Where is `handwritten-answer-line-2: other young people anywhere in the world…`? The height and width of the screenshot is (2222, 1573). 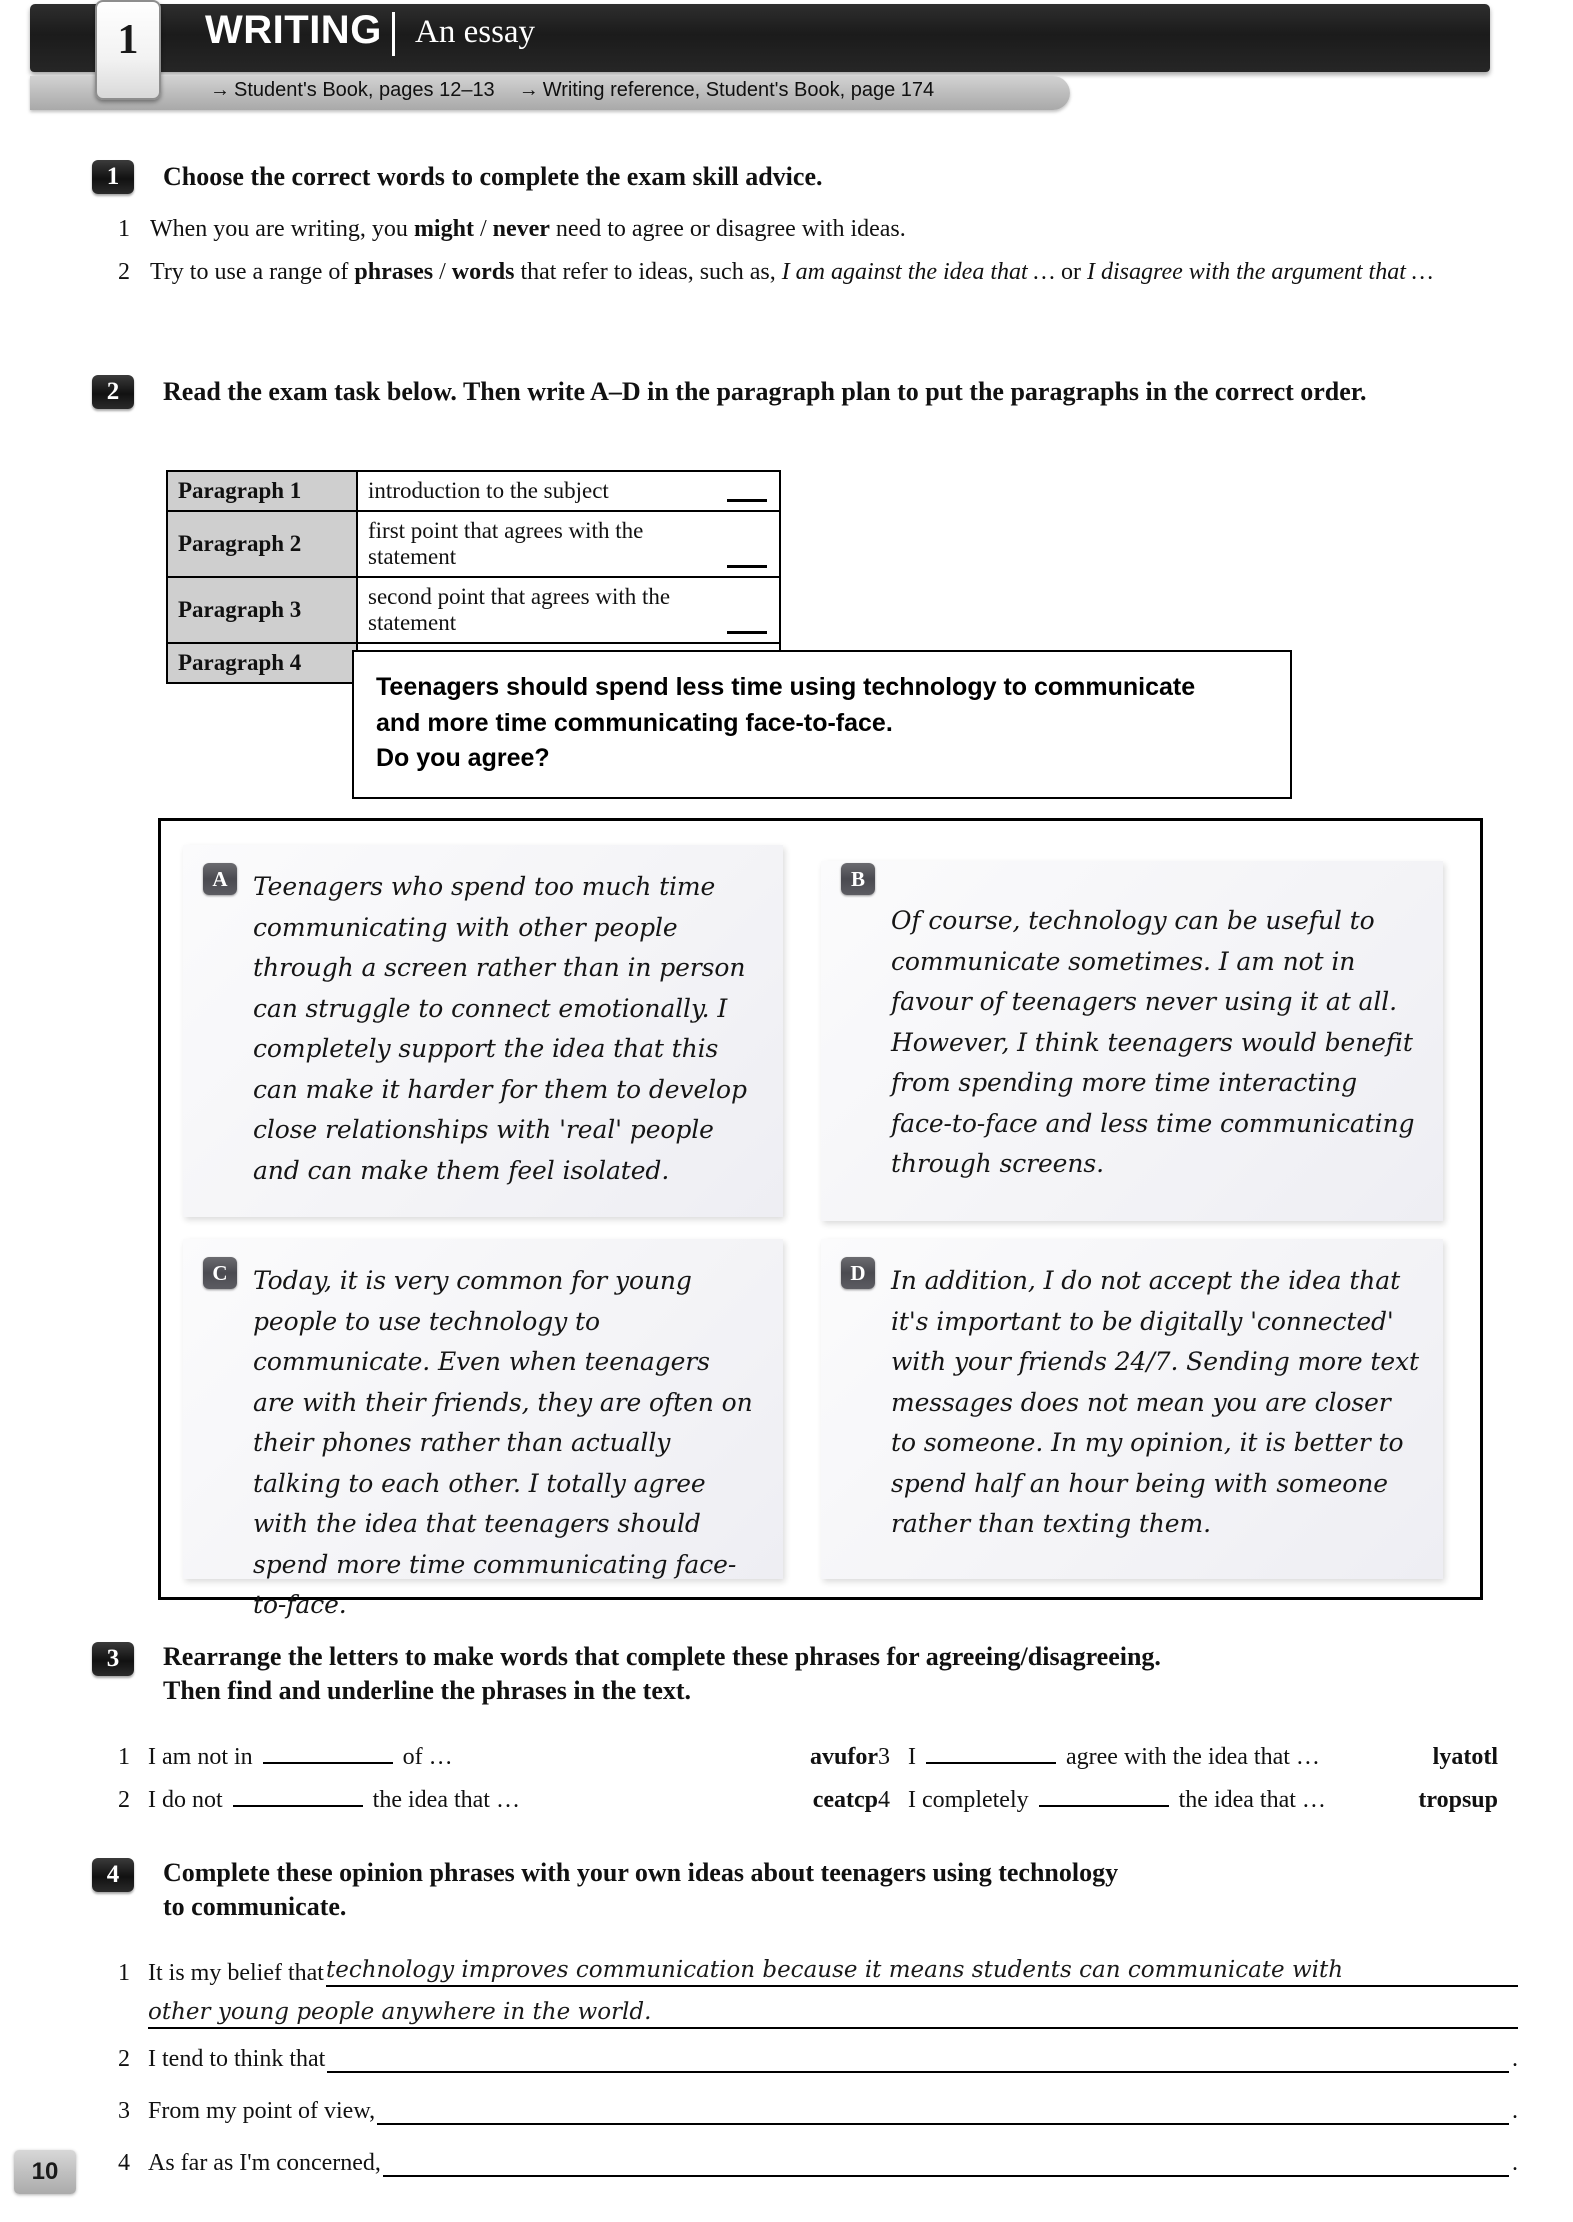 handwritten-answer-line-2: other young people anywhere in the world… is located at coordinates (400, 2012).